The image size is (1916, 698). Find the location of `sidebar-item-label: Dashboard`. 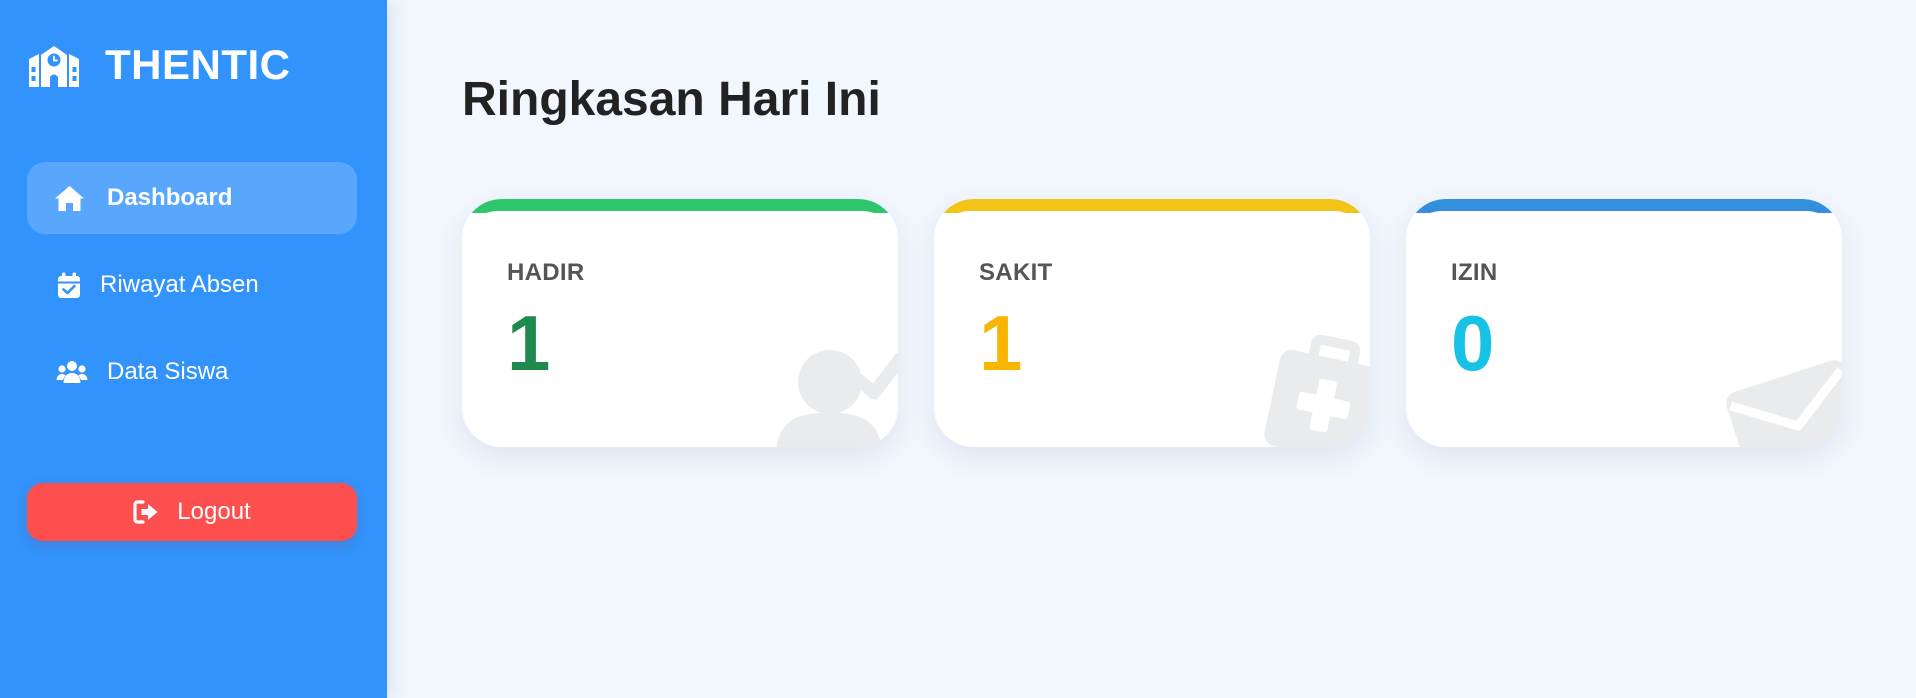

sidebar-item-label: Dashboard is located at coordinates (170, 197).